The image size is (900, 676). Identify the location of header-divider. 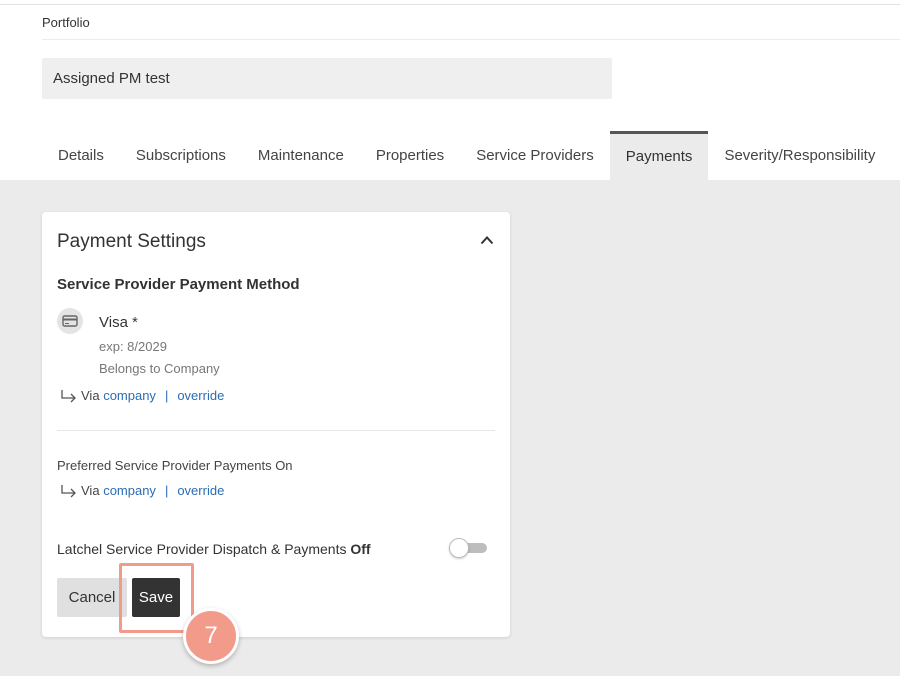
(471, 39).